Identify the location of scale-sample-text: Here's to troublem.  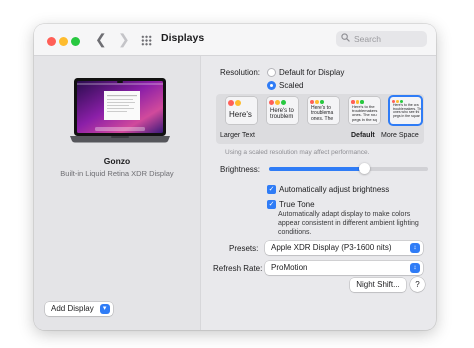
(282, 114).